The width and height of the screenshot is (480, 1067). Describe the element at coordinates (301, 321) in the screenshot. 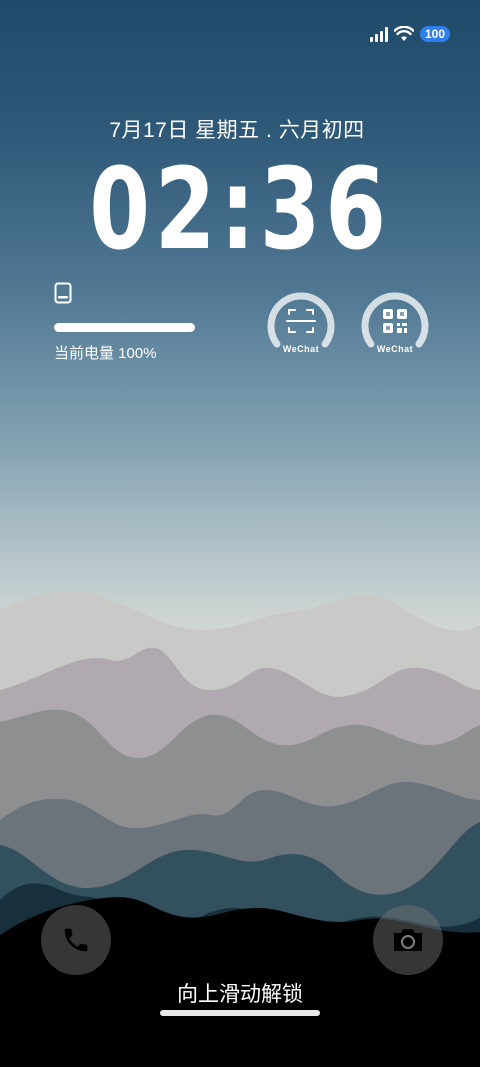

I see `scan-icon` at that location.